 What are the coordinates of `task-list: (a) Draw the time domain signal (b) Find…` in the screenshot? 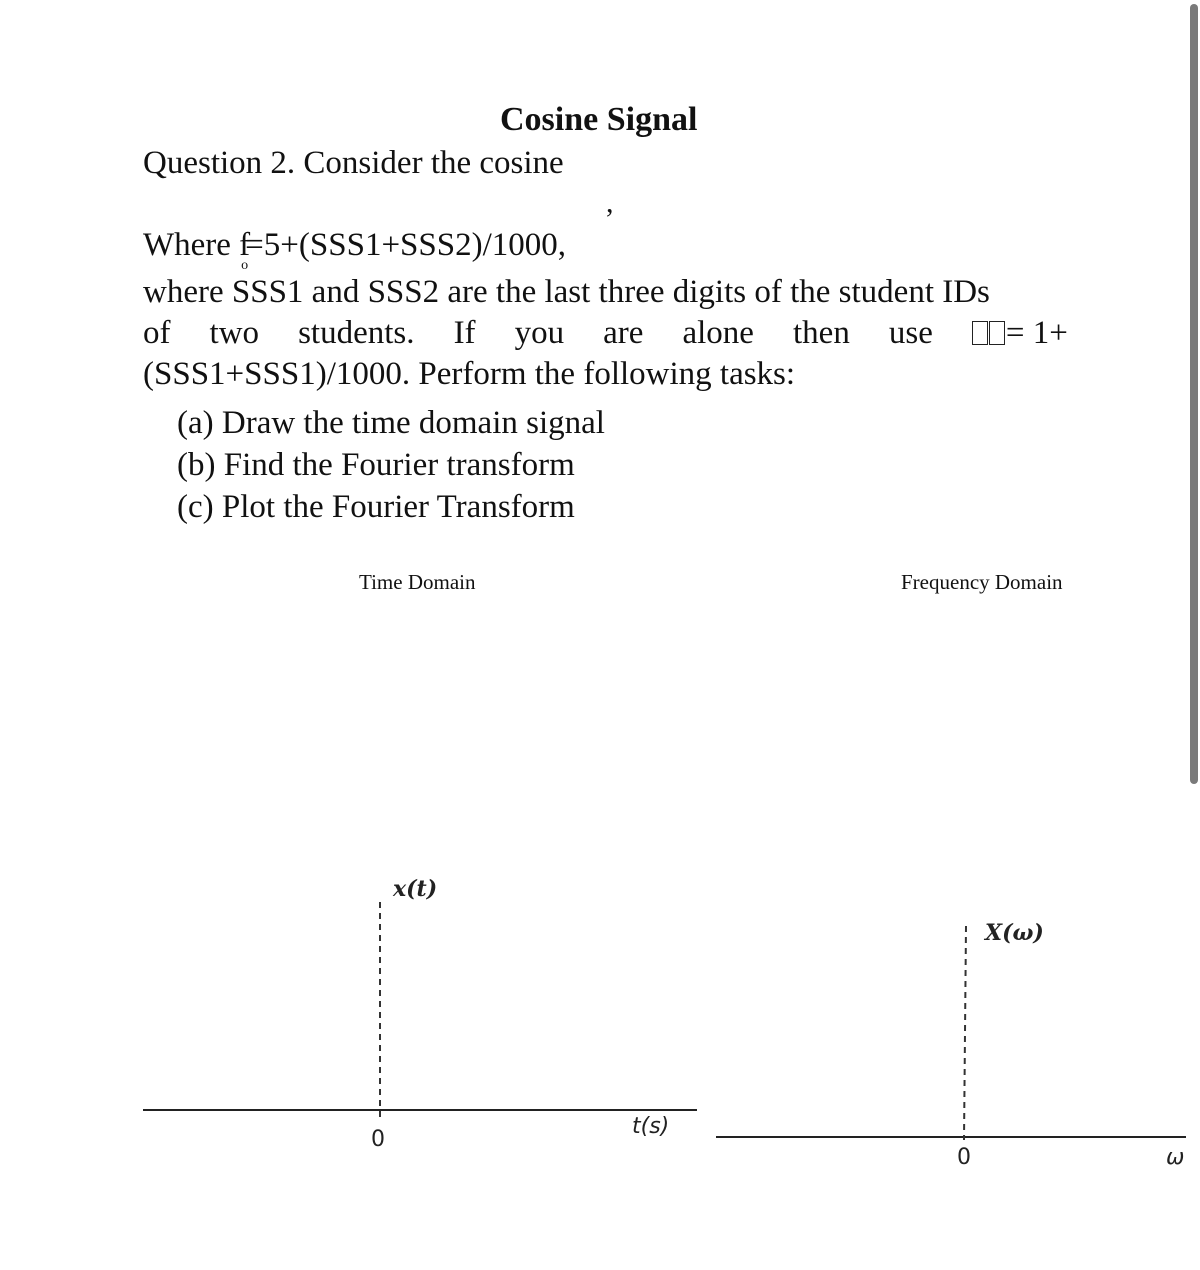 It's located at (391, 465).